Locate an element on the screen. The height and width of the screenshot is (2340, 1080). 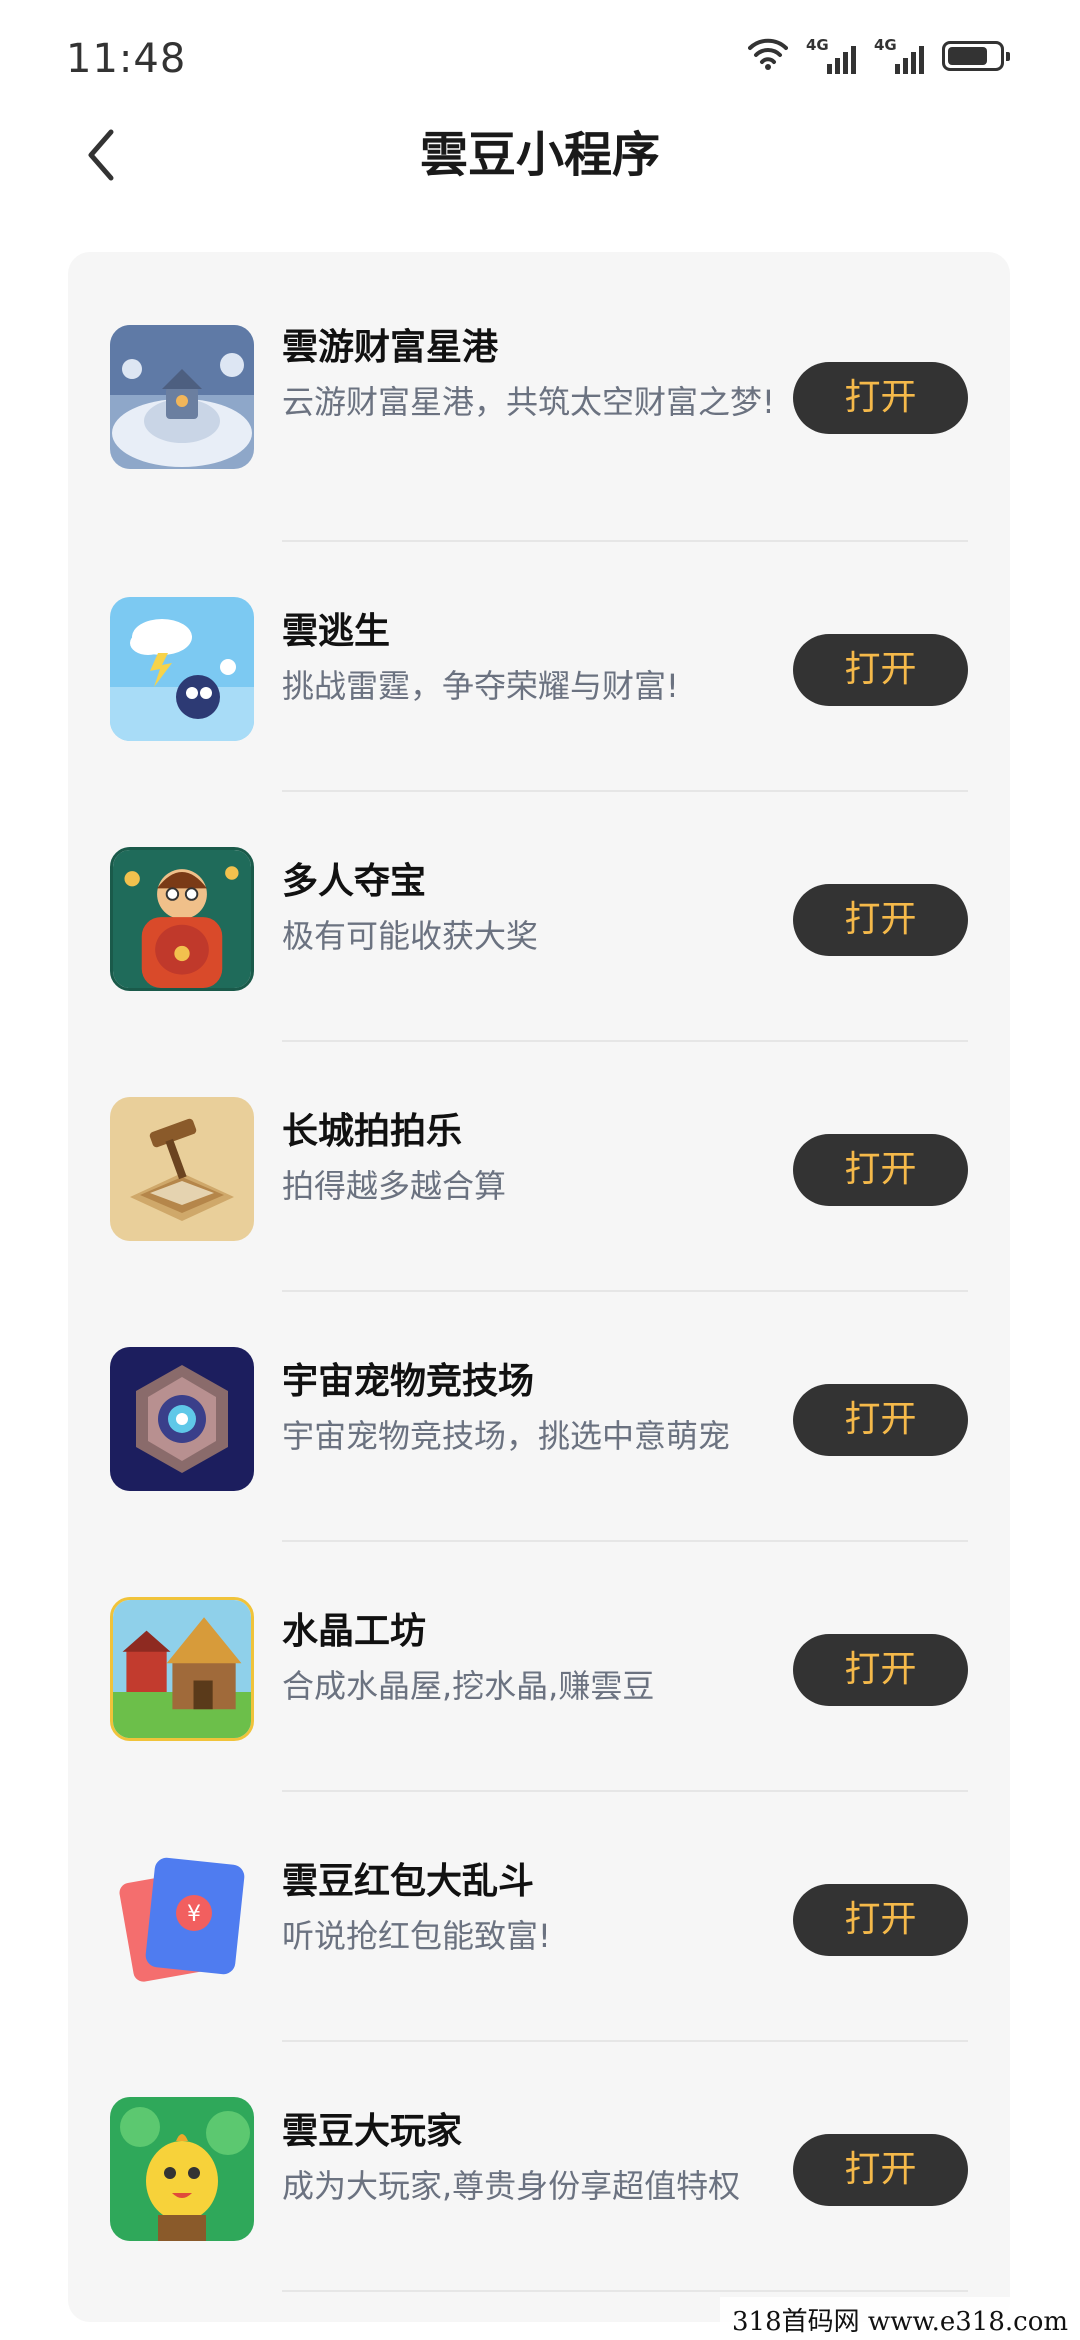
watermark: 318首码网 www.e318.com is located at coordinates (900, 2318).